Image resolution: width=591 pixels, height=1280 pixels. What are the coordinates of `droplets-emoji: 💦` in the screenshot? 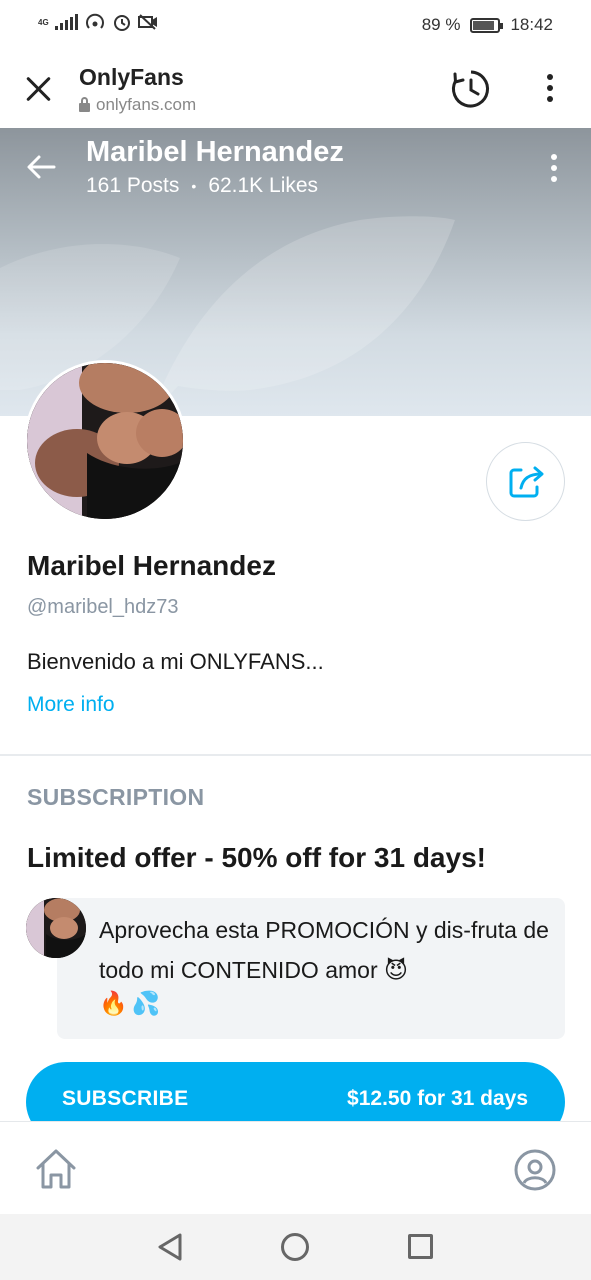 It's located at (146, 1003).